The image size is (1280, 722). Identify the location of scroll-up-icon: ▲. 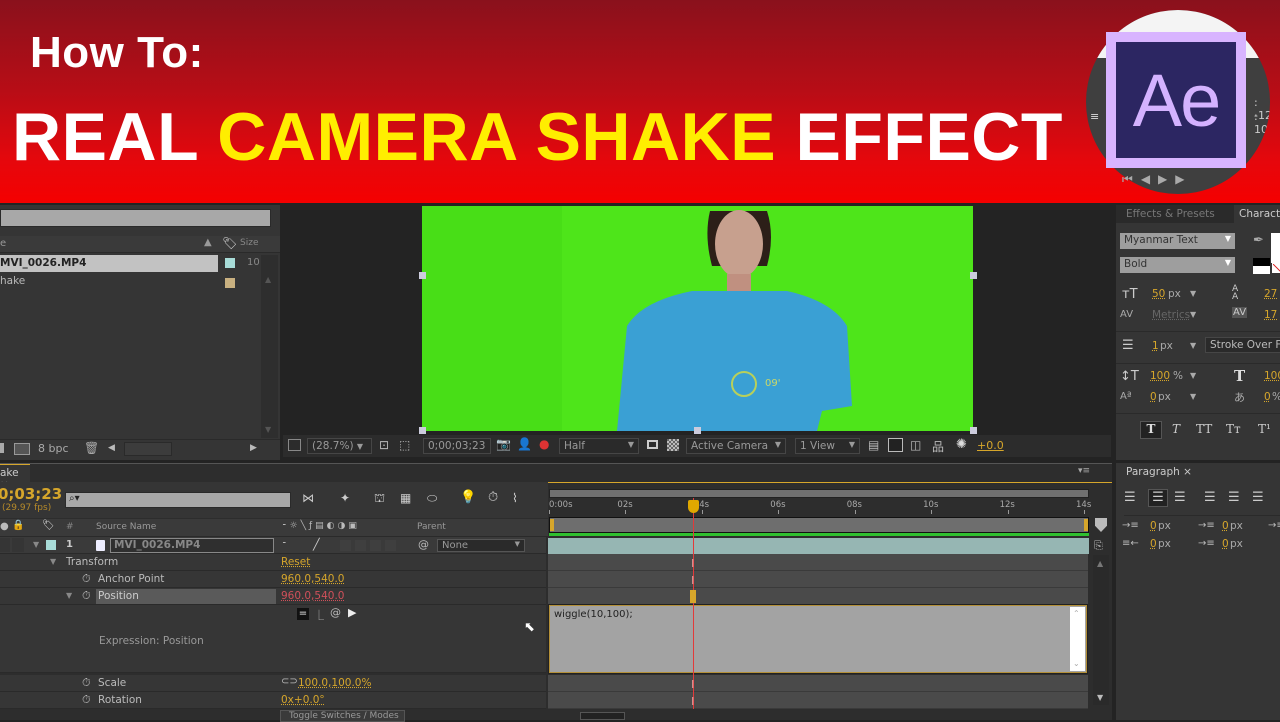
(268, 279).